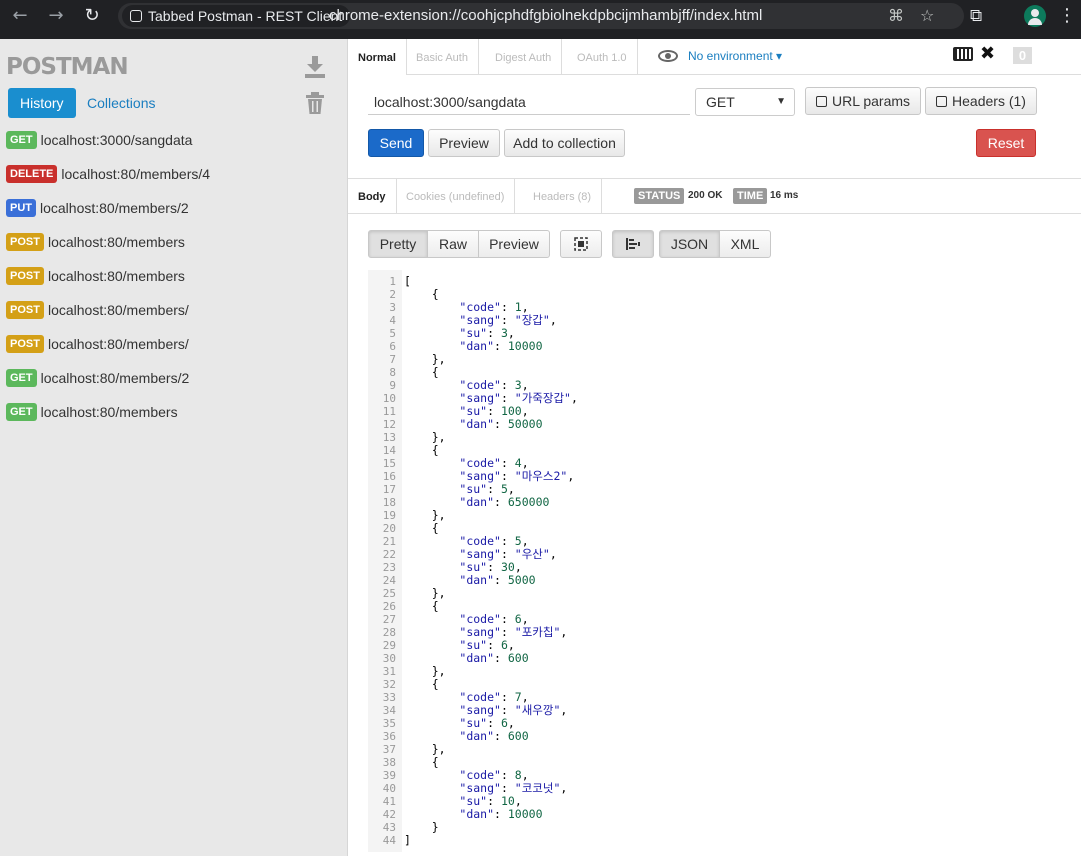 The height and width of the screenshot is (856, 1081). I want to click on fullscreen-button, so click(581, 244).